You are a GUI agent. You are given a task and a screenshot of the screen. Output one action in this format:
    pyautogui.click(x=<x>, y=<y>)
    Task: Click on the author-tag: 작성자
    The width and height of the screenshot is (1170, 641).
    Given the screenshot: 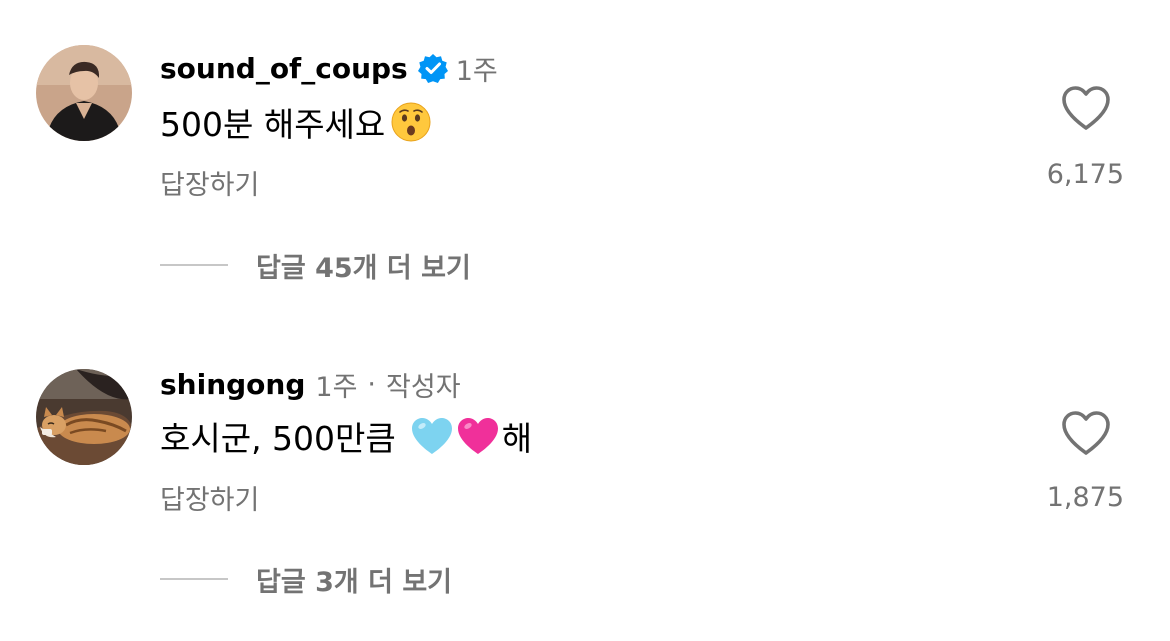 What is the action you would take?
    pyautogui.click(x=423, y=387)
    